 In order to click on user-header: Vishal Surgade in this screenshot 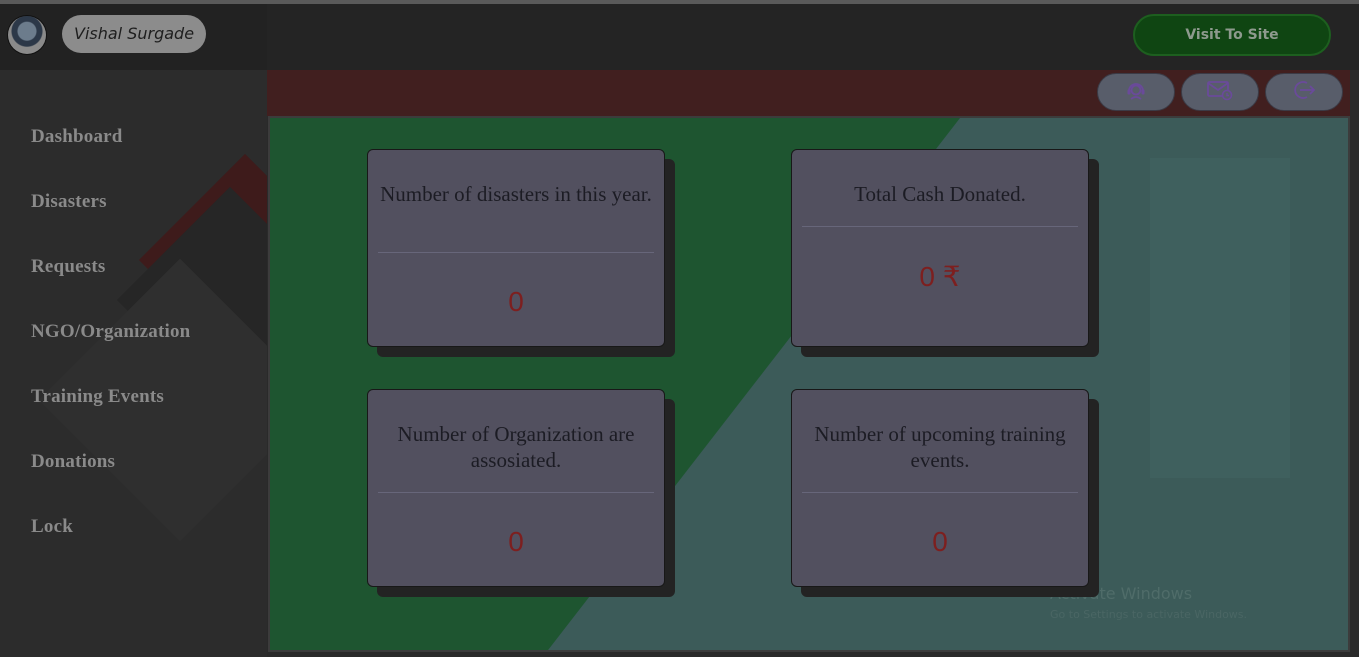, I will do `click(133, 37)`.